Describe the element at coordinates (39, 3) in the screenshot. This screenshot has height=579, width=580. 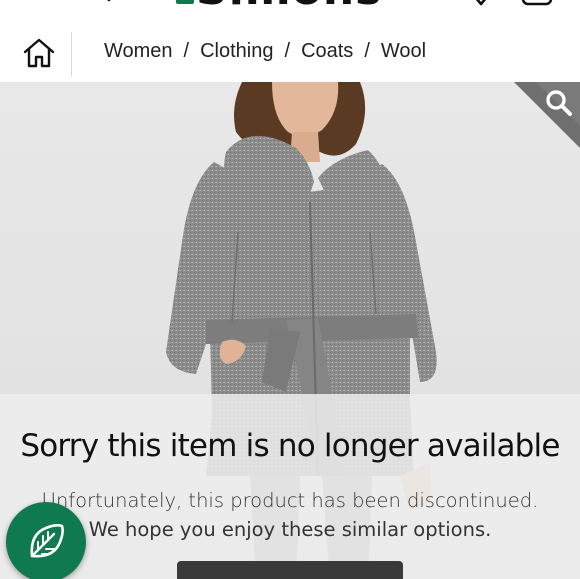
I see `hamburger-icon` at that location.